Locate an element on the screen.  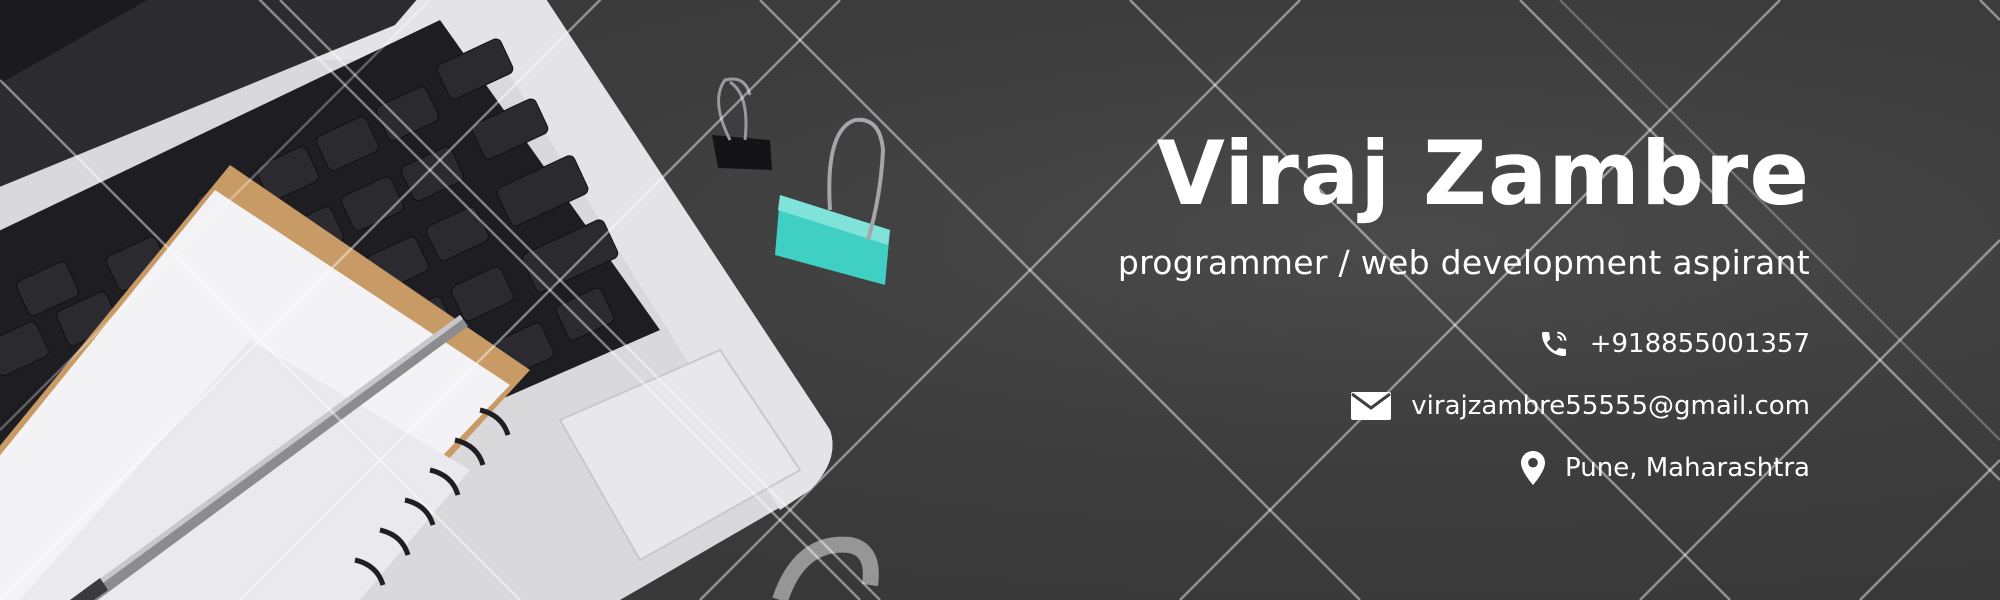
contact-phone: +918855001357 is located at coordinates (1360, 344).